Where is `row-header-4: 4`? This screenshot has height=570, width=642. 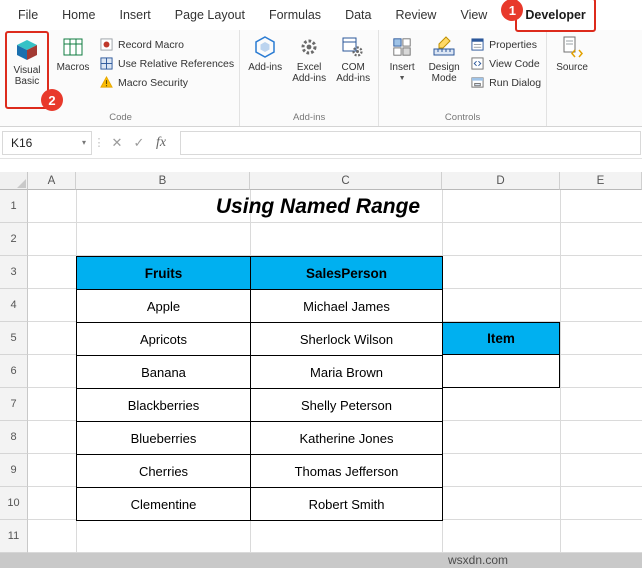
row-header-4: 4 is located at coordinates (14, 305).